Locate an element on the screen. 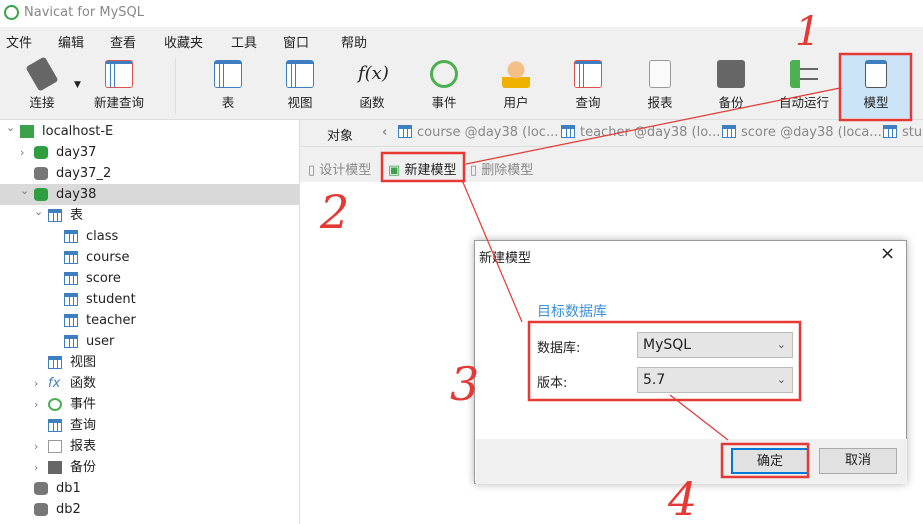  tab-student: stu is located at coordinates (902, 132).